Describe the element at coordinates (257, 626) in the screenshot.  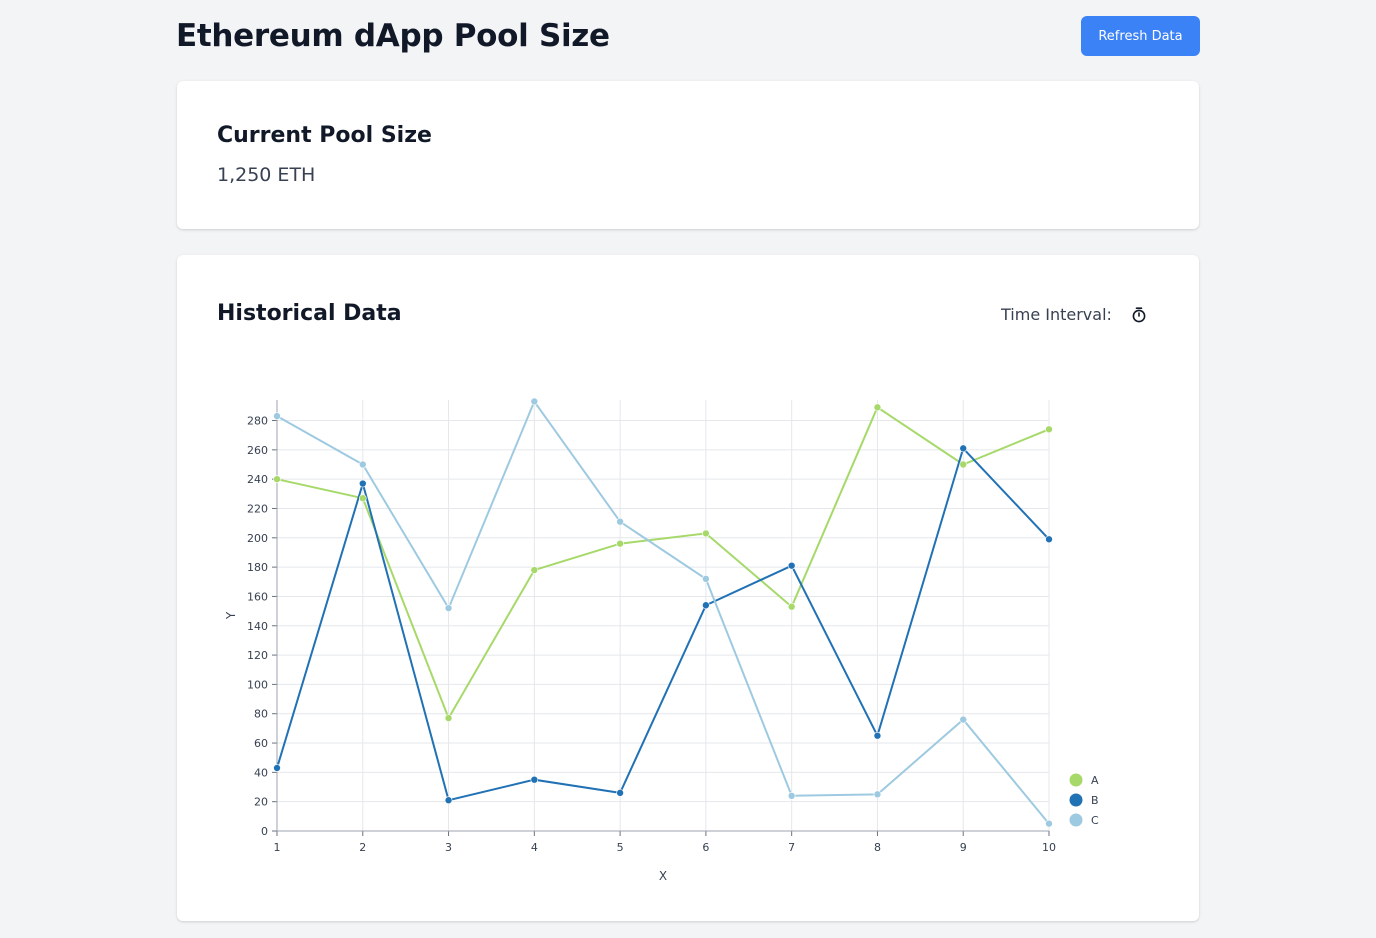
I see `y-tick-label: 140` at that location.